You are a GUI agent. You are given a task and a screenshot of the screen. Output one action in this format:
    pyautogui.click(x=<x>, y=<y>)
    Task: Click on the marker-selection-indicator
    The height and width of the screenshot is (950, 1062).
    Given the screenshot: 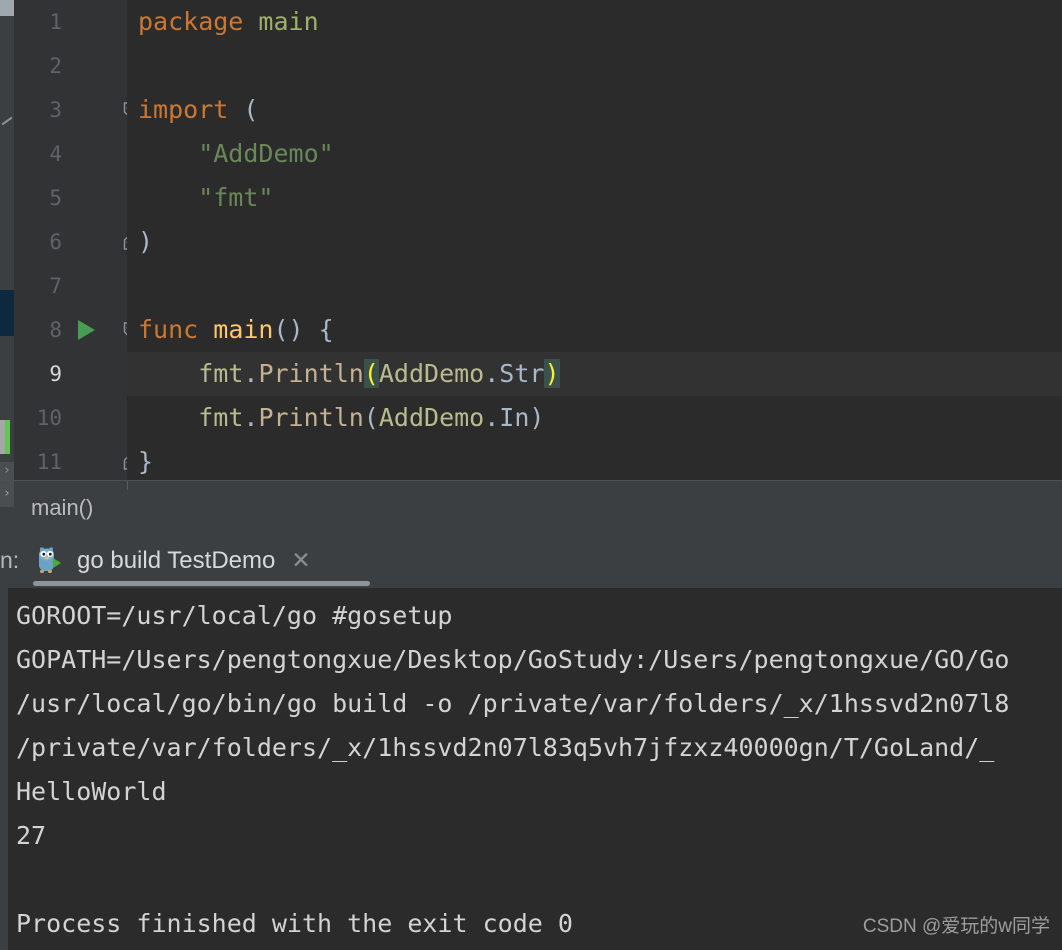 What is the action you would take?
    pyautogui.click(x=7, y=313)
    